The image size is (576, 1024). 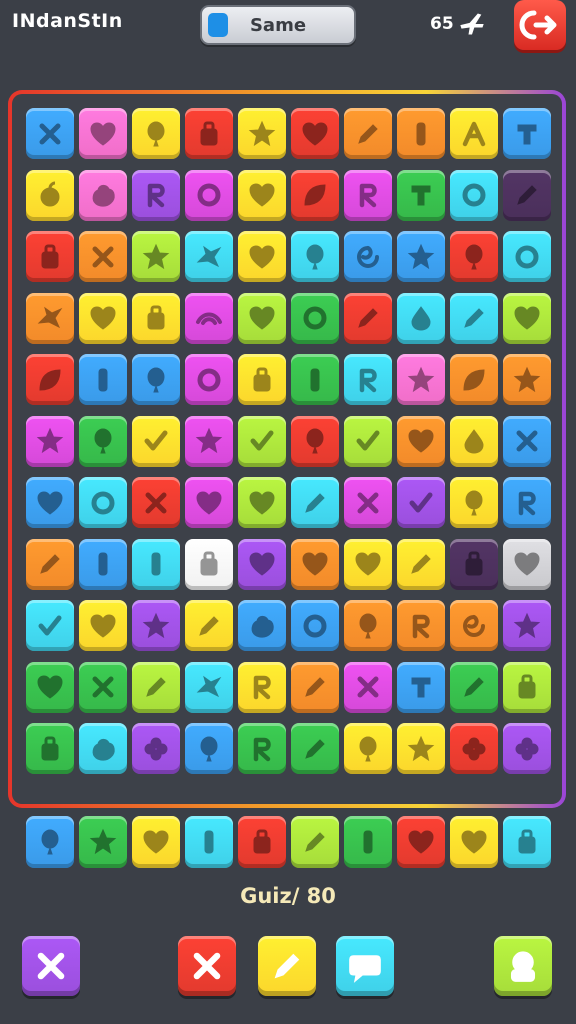 What do you see at coordinates (315, 842) in the screenshot?
I see `tile-lime-pencil` at bounding box center [315, 842].